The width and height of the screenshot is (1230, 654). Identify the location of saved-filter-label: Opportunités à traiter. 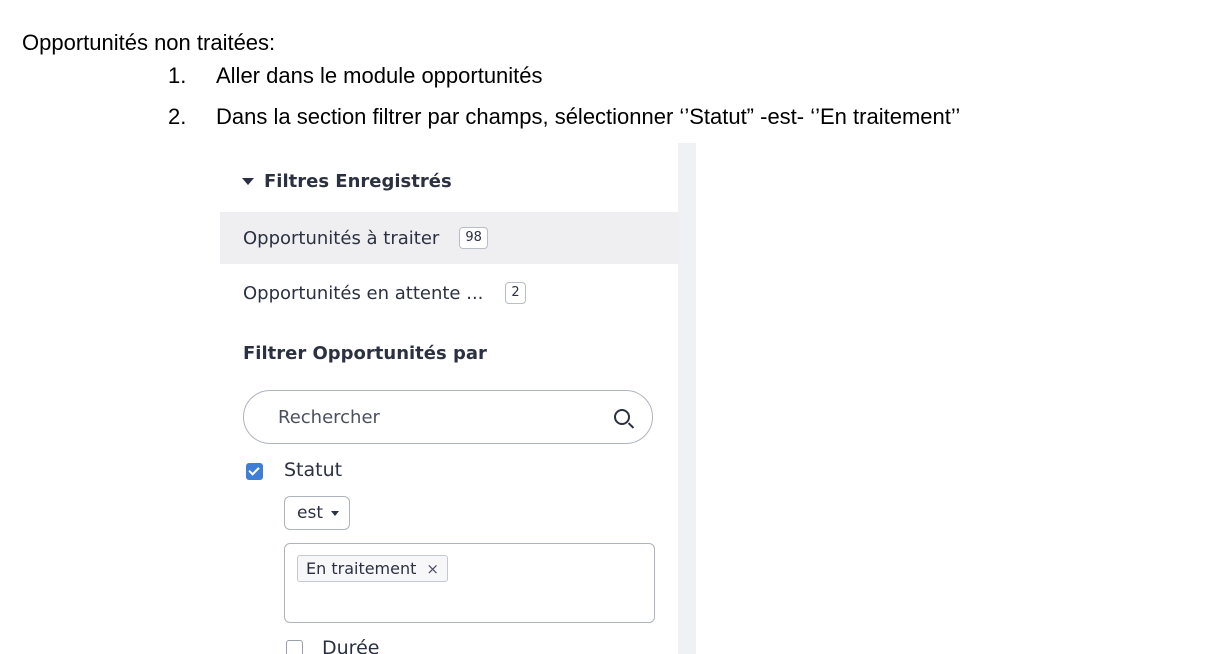
(341, 238).